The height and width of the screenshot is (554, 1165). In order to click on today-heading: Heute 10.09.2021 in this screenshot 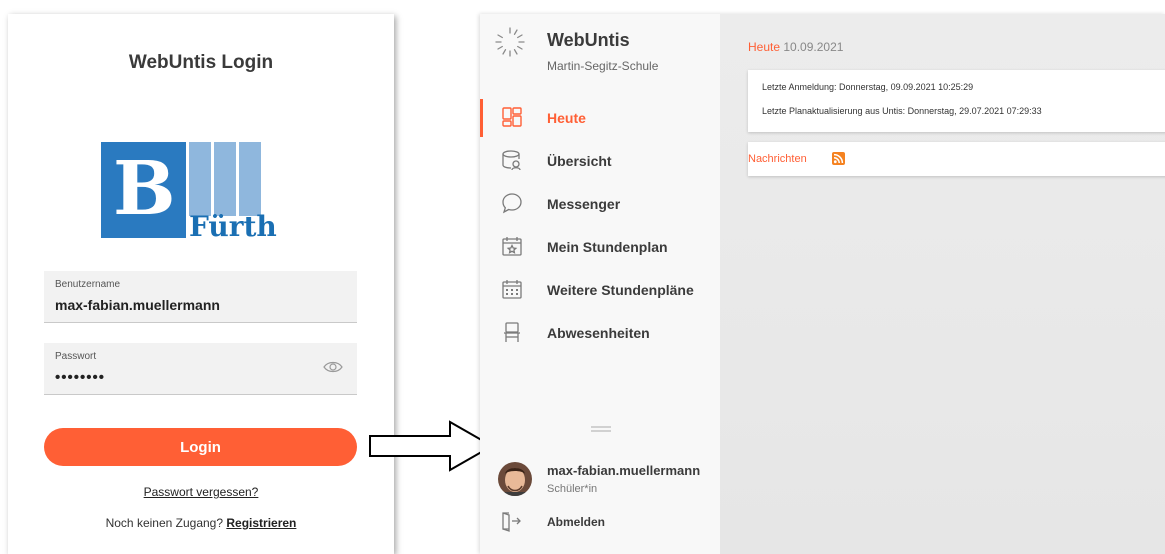, I will do `click(795, 47)`.